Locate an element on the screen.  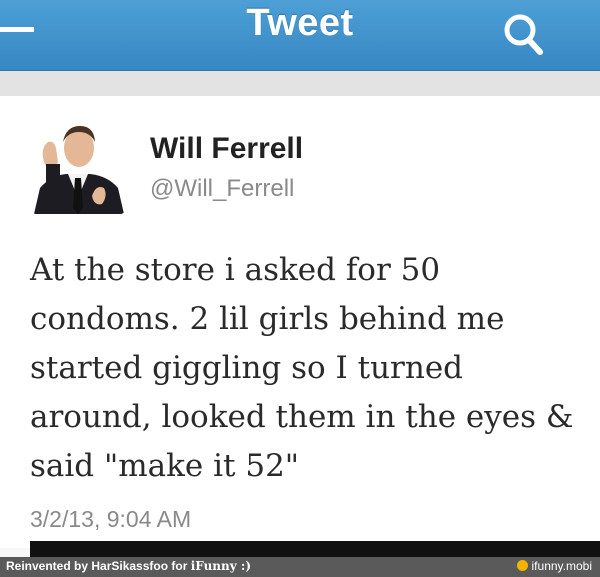
search-button is located at coordinates (525, 34).